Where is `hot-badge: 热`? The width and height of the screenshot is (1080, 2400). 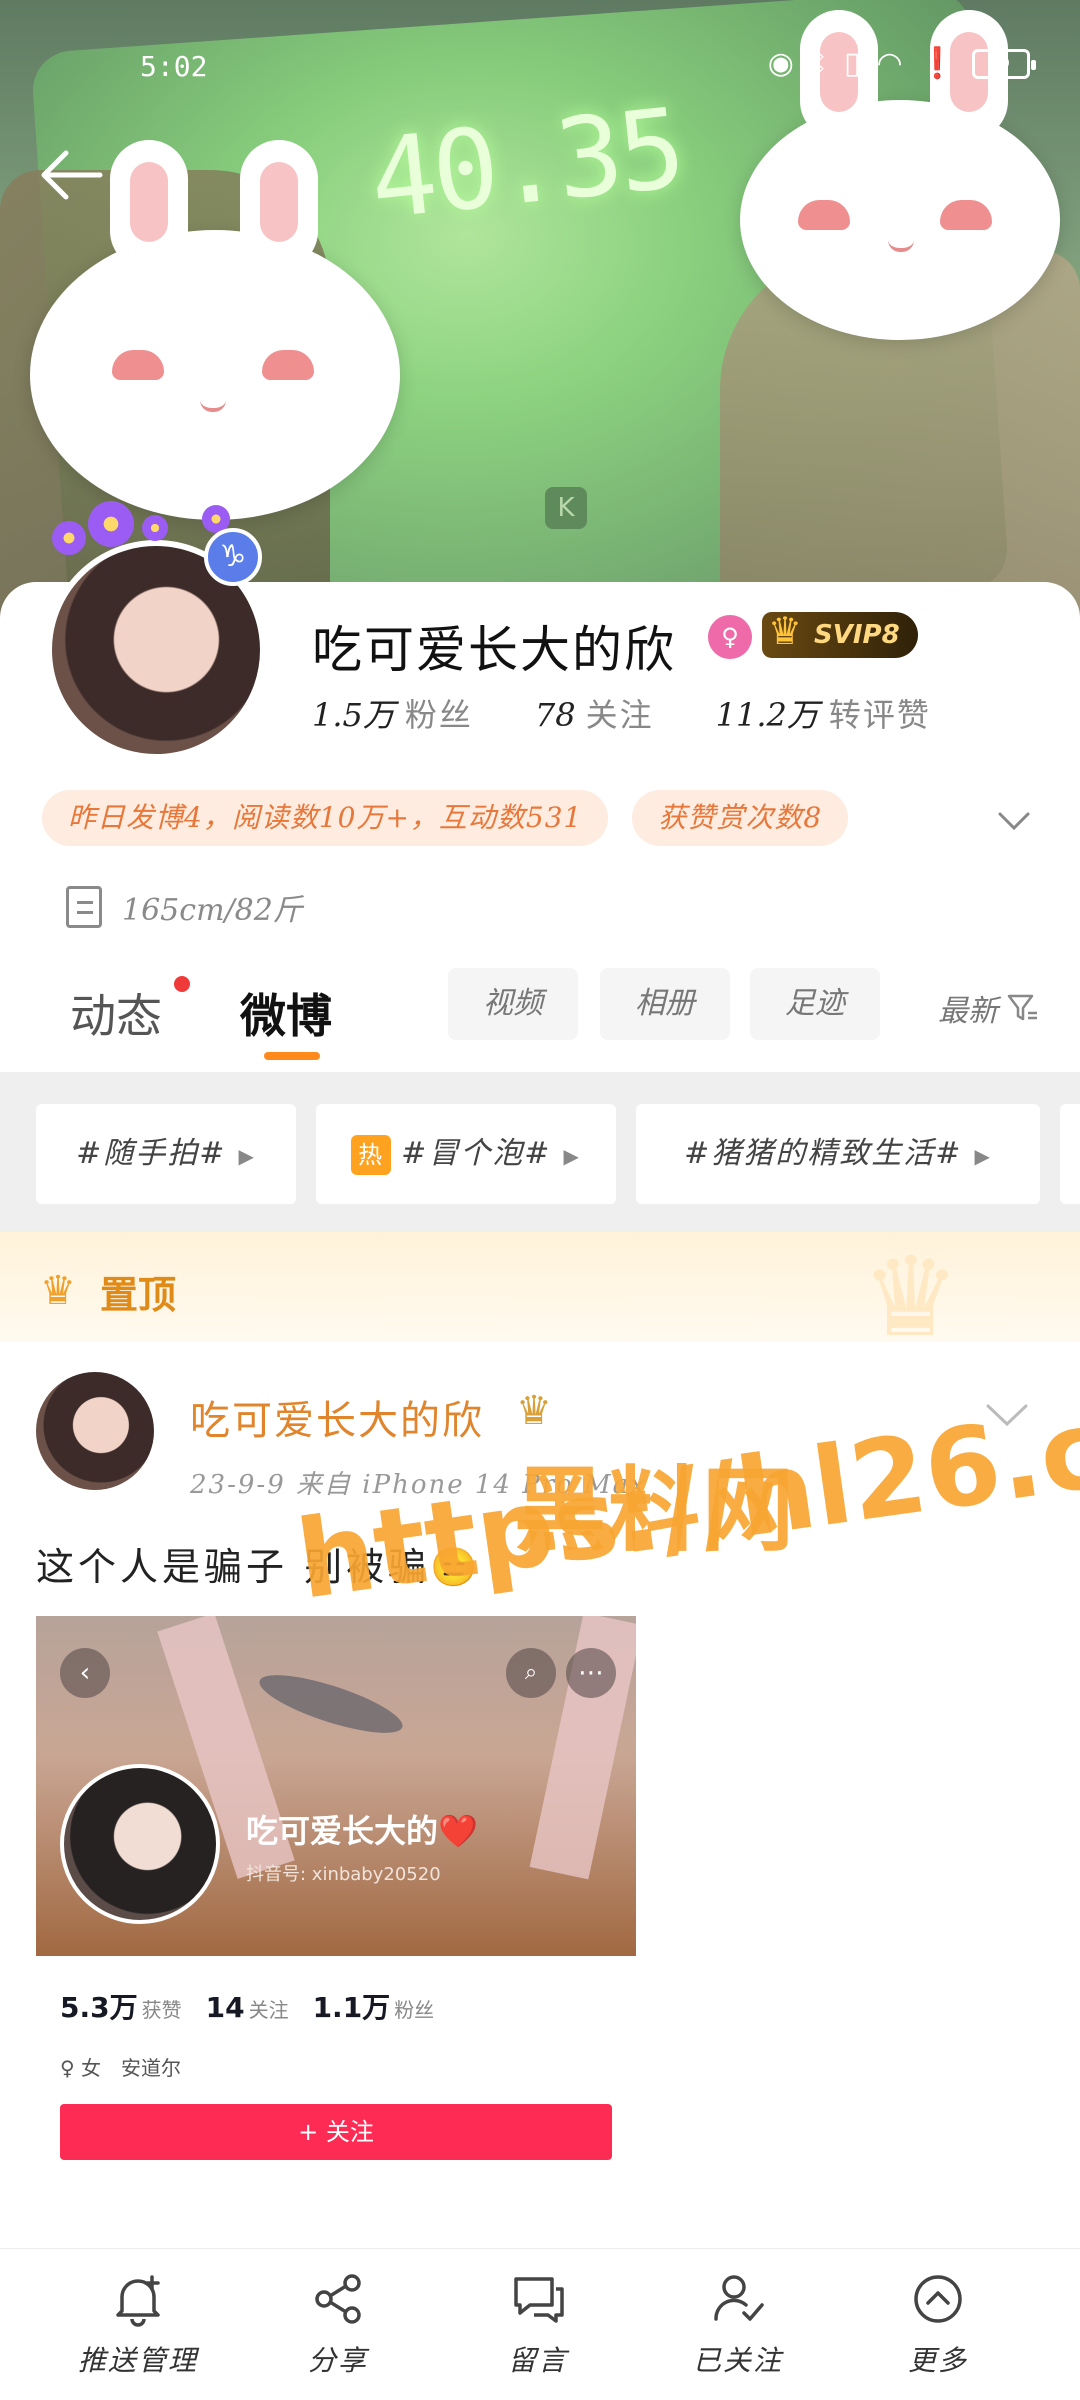 hot-badge: 热 is located at coordinates (371, 1155).